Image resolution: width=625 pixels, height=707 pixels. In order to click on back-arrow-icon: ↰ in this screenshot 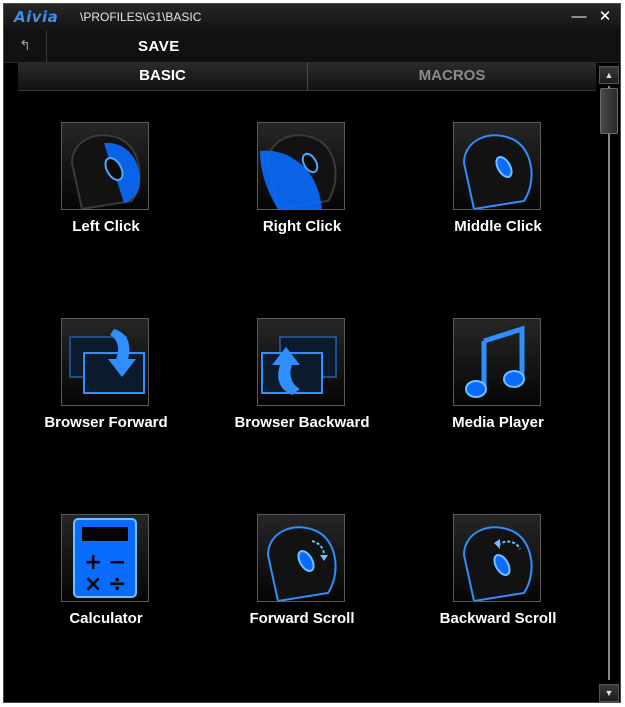, I will do `click(25, 46)`.